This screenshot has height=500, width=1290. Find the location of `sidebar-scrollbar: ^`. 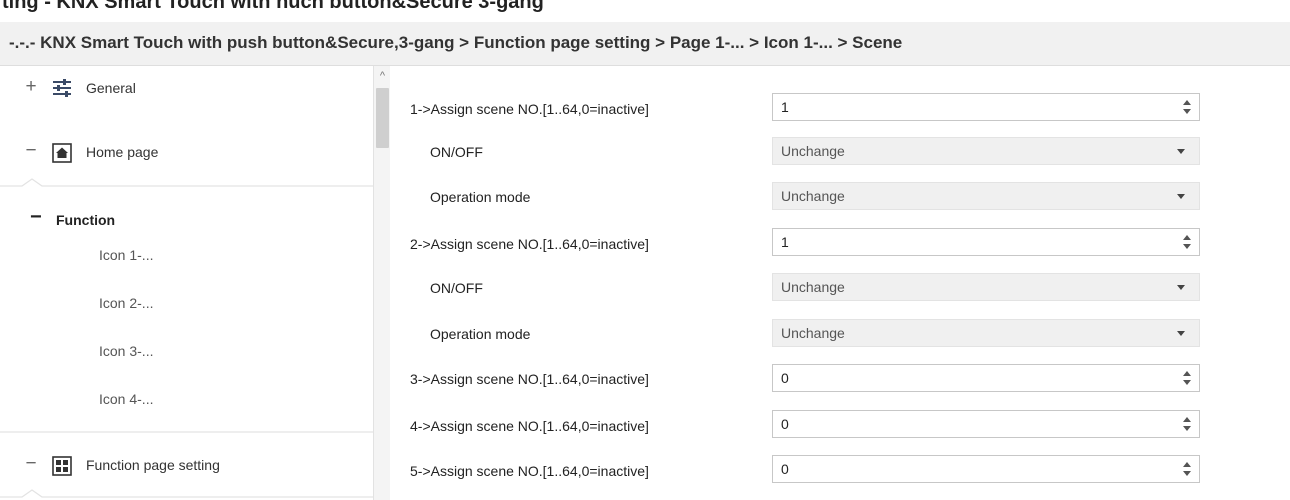

sidebar-scrollbar: ^ is located at coordinates (381, 283).